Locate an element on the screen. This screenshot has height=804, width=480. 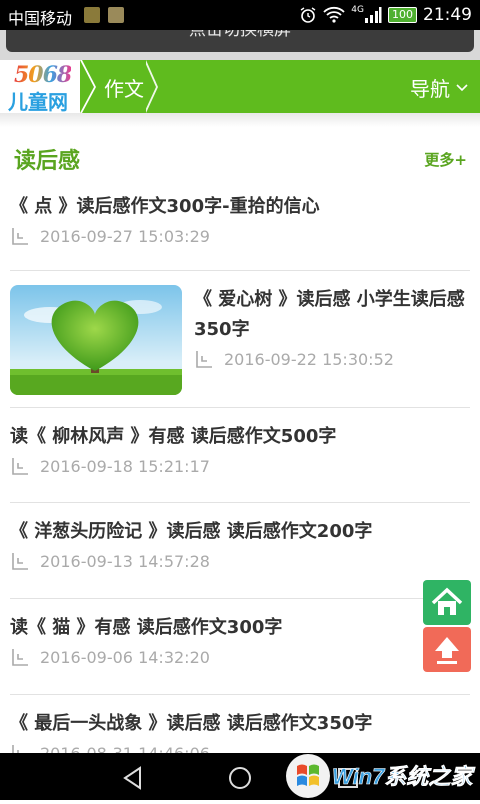
article-title: 读《 柳林风声 》有感 读后感作文500字 is located at coordinates (240, 430).